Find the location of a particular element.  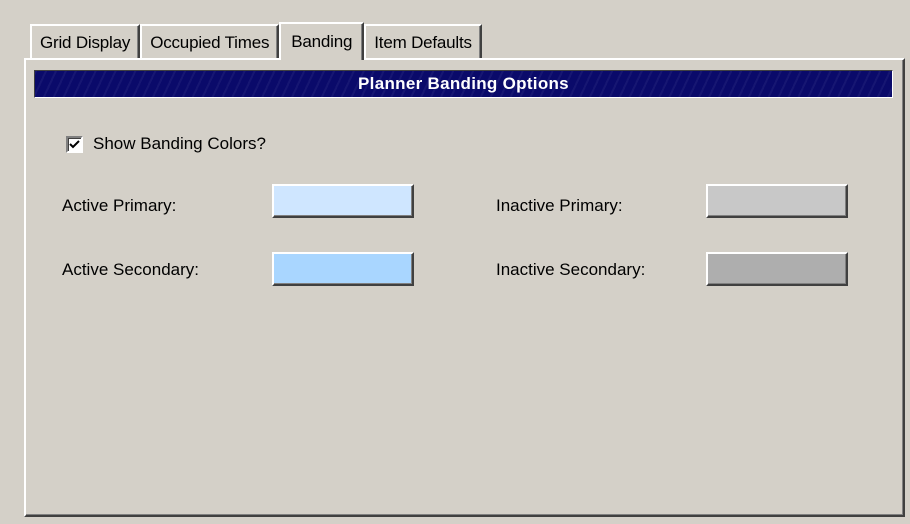

inactive-secondary-color-button is located at coordinates (777, 269).